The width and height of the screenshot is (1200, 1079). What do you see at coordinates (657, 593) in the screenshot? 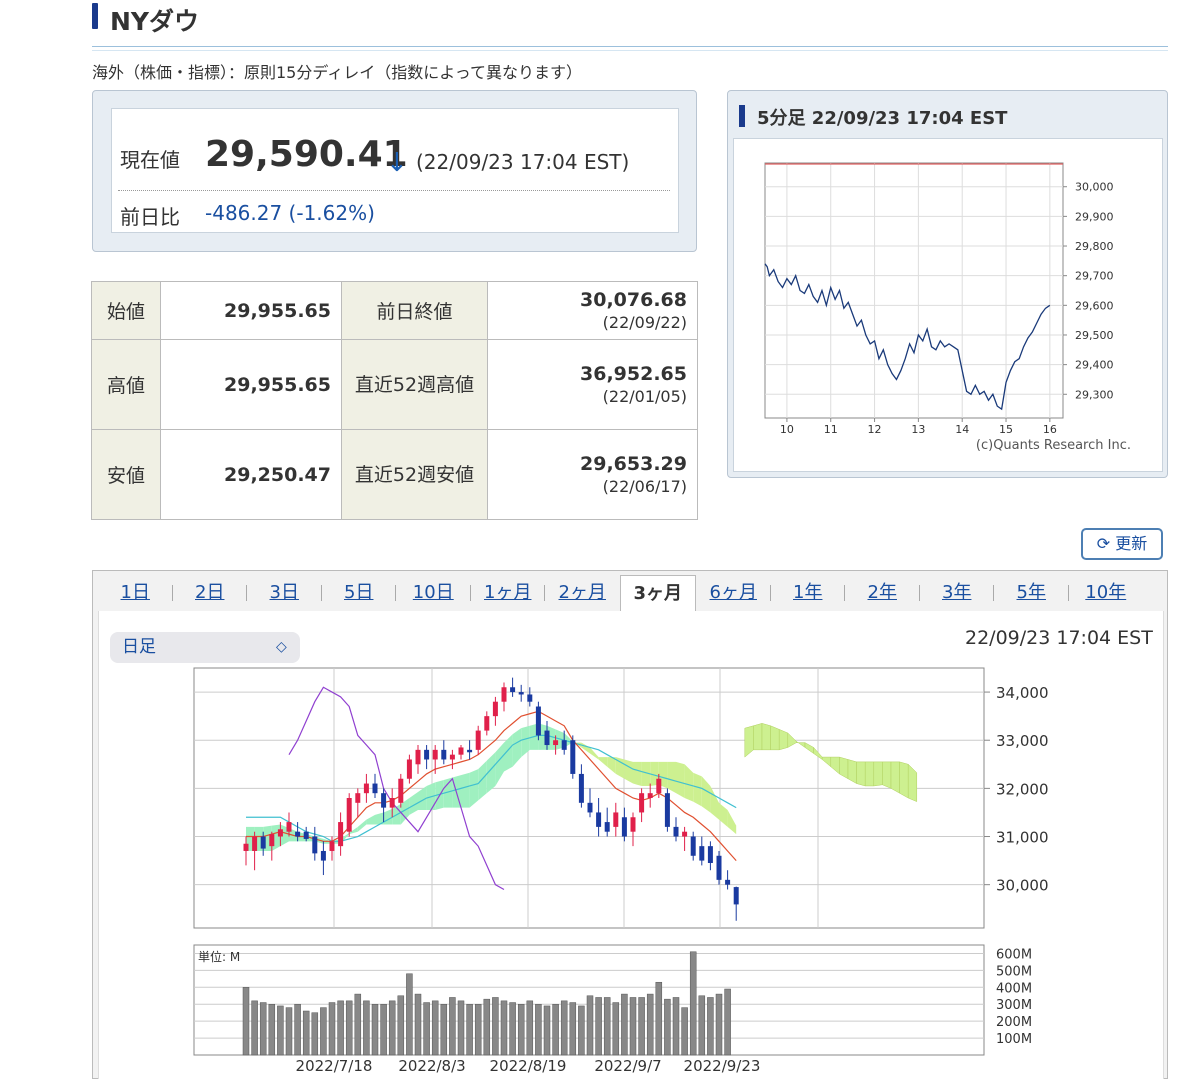
I see `tab-3m: 3ヶ月` at bounding box center [657, 593].